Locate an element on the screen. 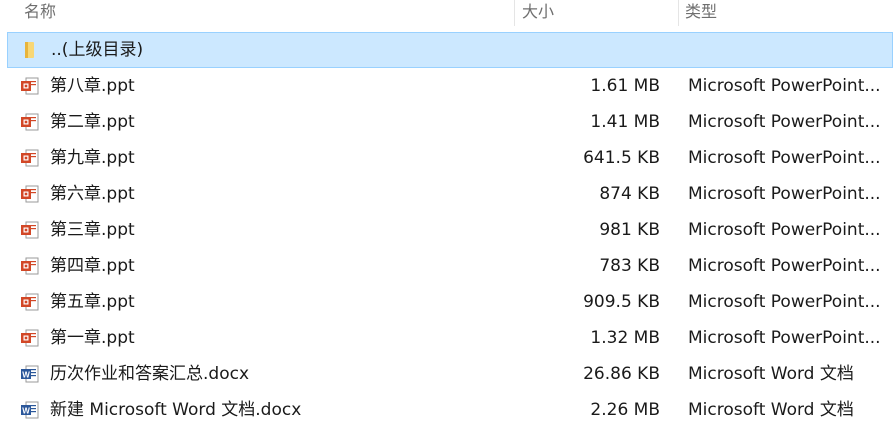 This screenshot has height=443, width=895. file-name: 第二章.ppt is located at coordinates (92, 122).